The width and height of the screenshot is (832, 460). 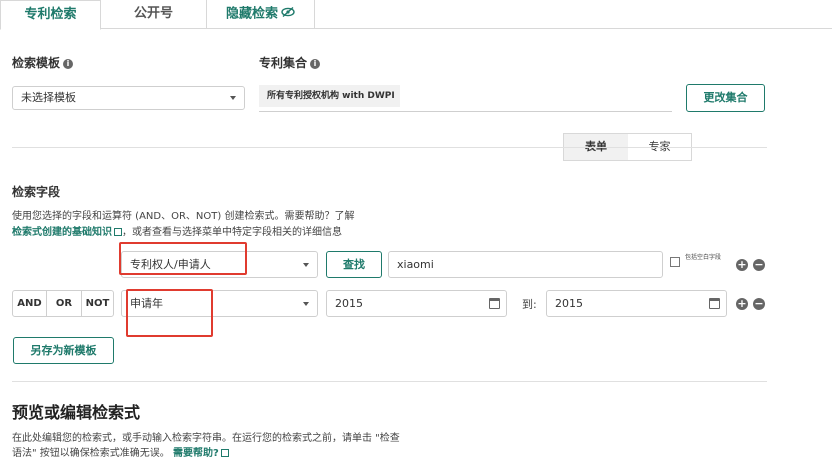 What do you see at coordinates (30, 303) in the screenshot?
I see `operator-and-button: AND` at bounding box center [30, 303].